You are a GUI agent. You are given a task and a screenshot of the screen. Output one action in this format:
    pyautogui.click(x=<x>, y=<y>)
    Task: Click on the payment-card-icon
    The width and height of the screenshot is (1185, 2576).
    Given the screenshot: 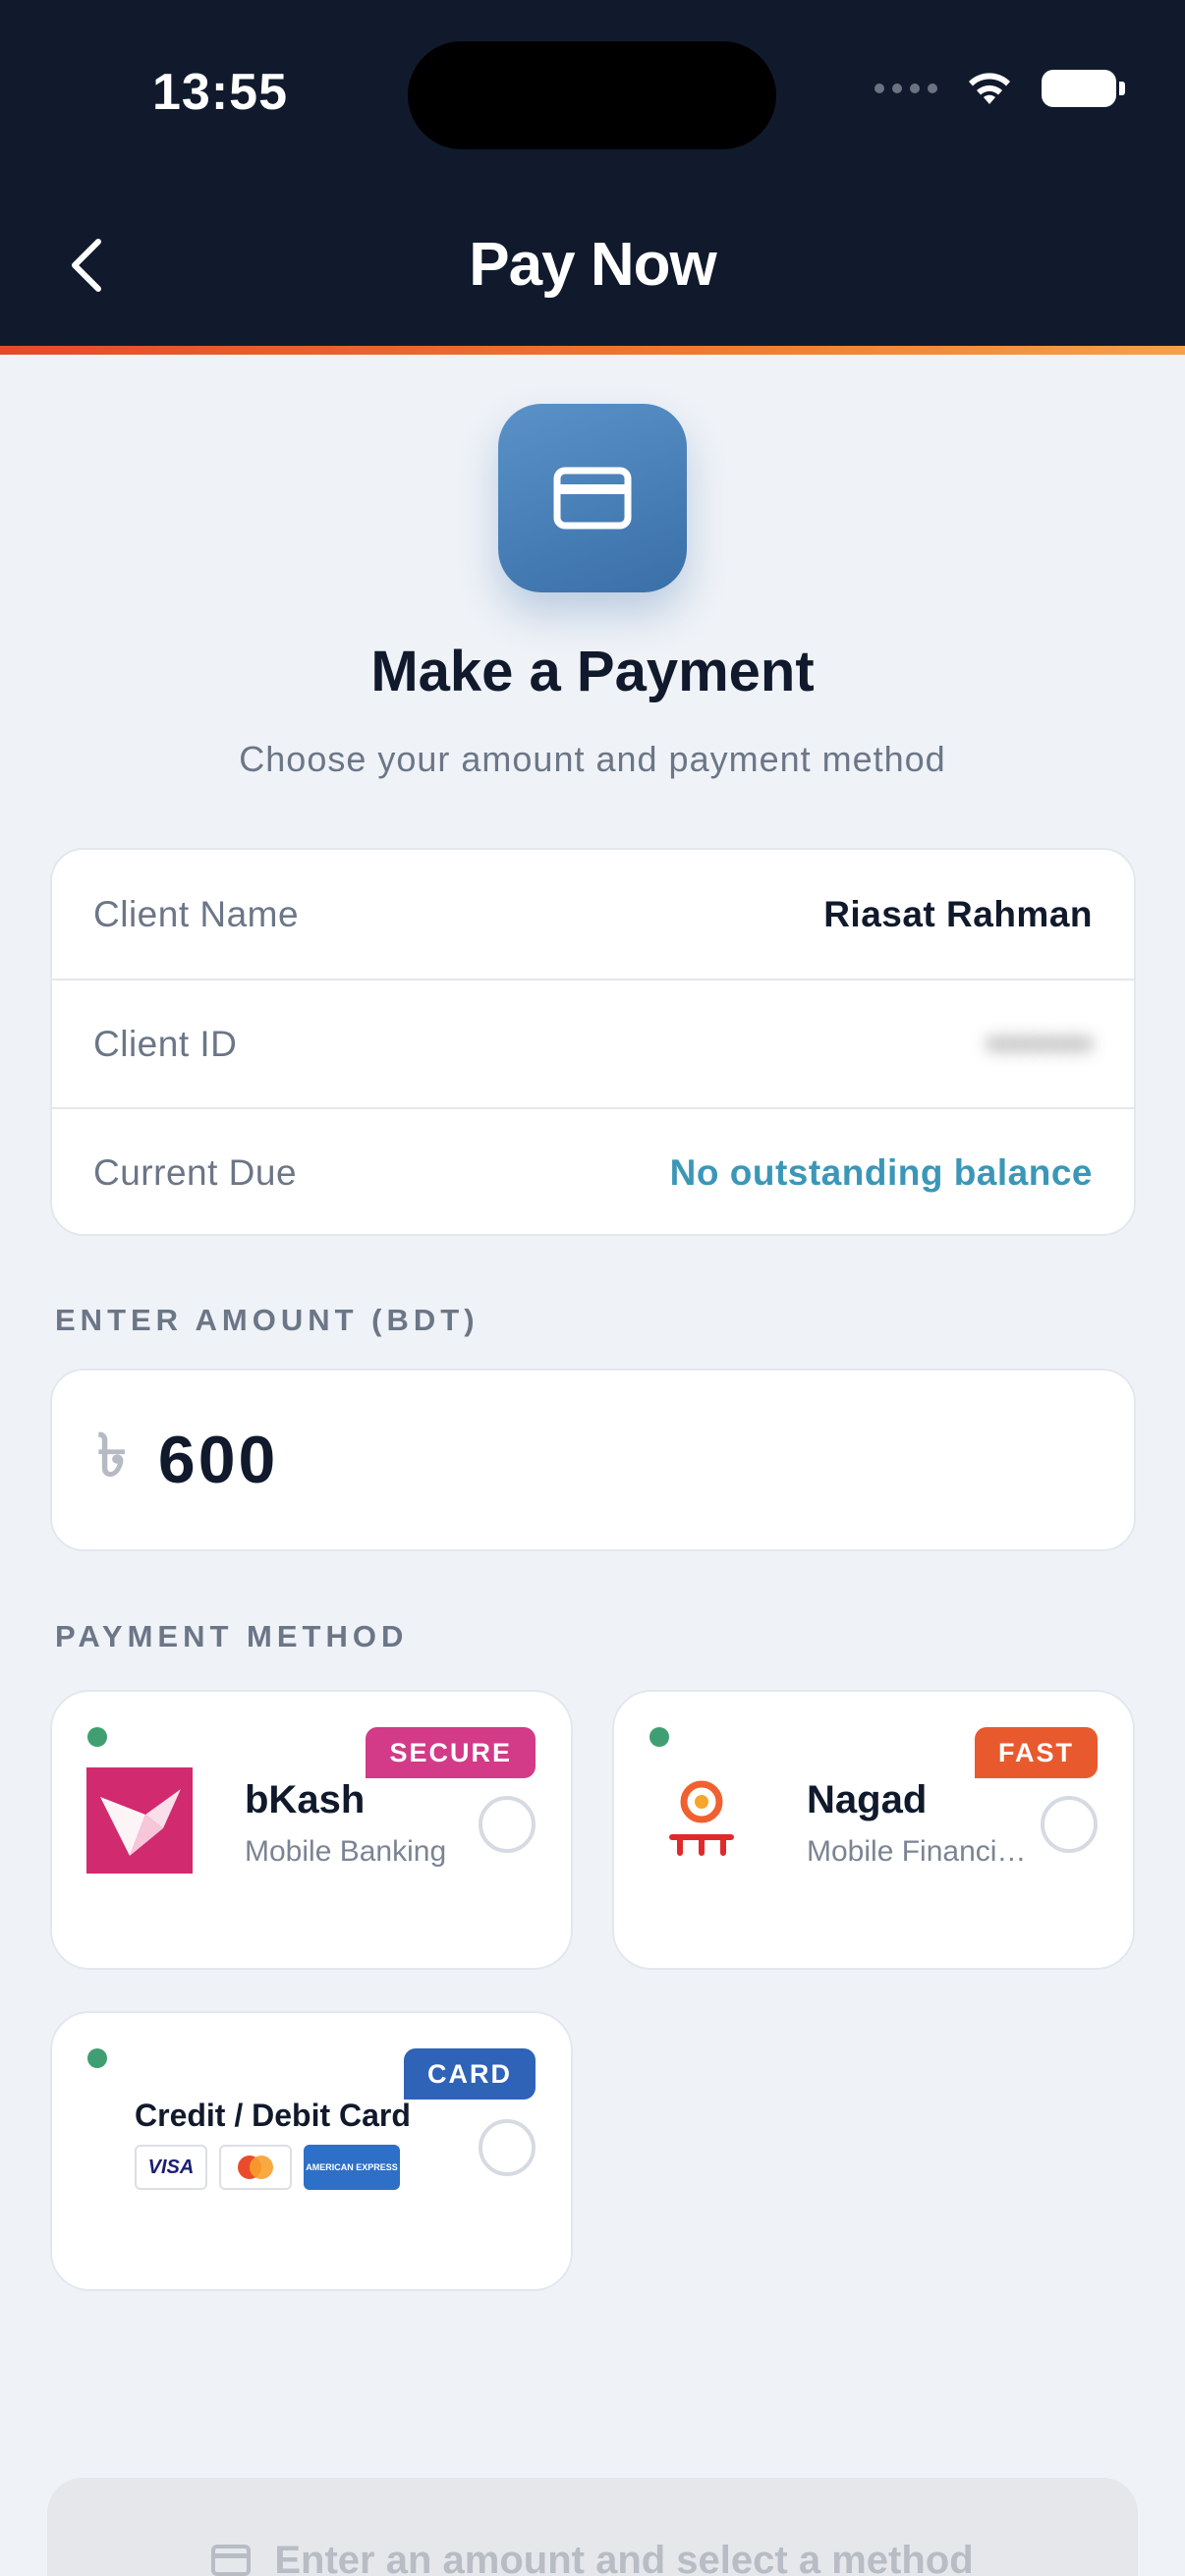 What is the action you would take?
    pyautogui.click(x=592, y=498)
    